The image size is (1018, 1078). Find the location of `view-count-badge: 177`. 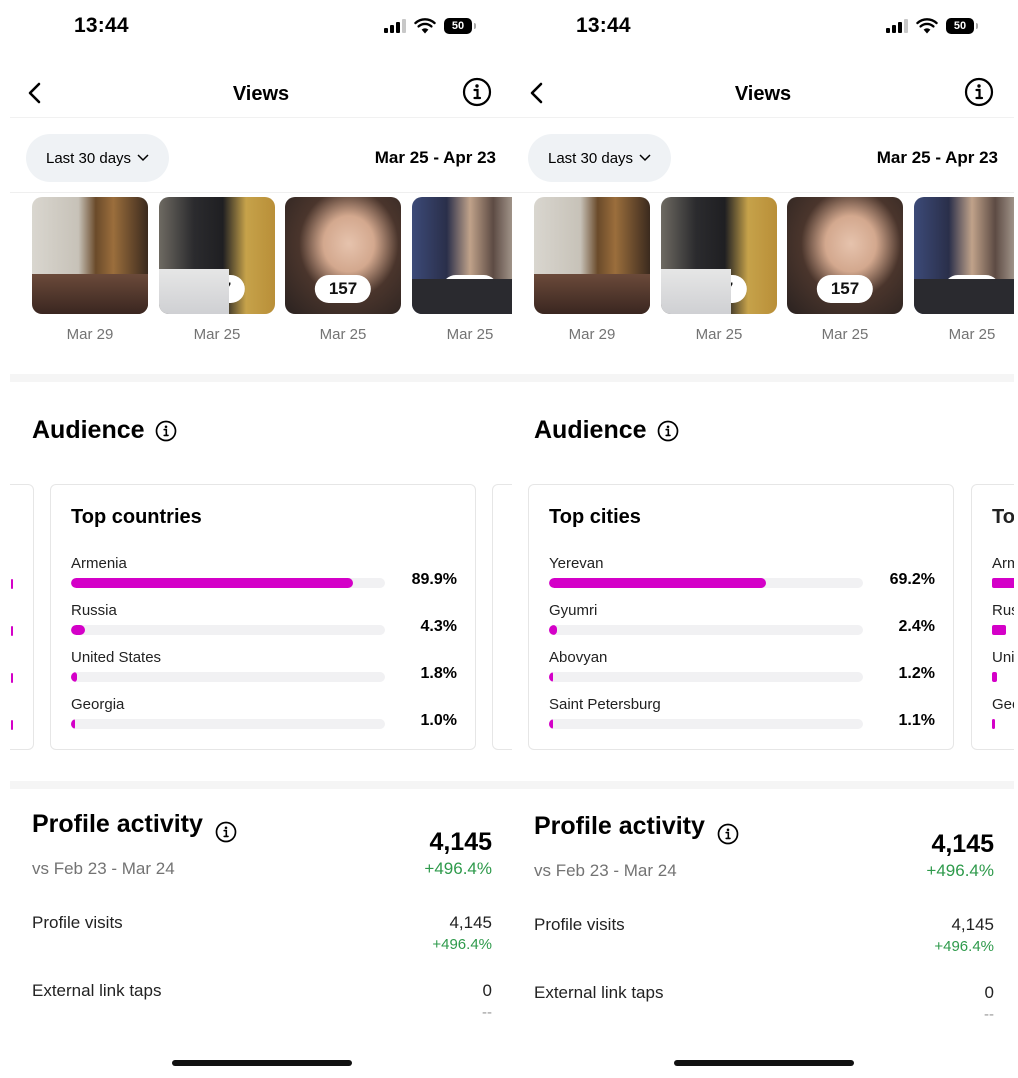

view-count-badge: 177 is located at coordinates (217, 289).